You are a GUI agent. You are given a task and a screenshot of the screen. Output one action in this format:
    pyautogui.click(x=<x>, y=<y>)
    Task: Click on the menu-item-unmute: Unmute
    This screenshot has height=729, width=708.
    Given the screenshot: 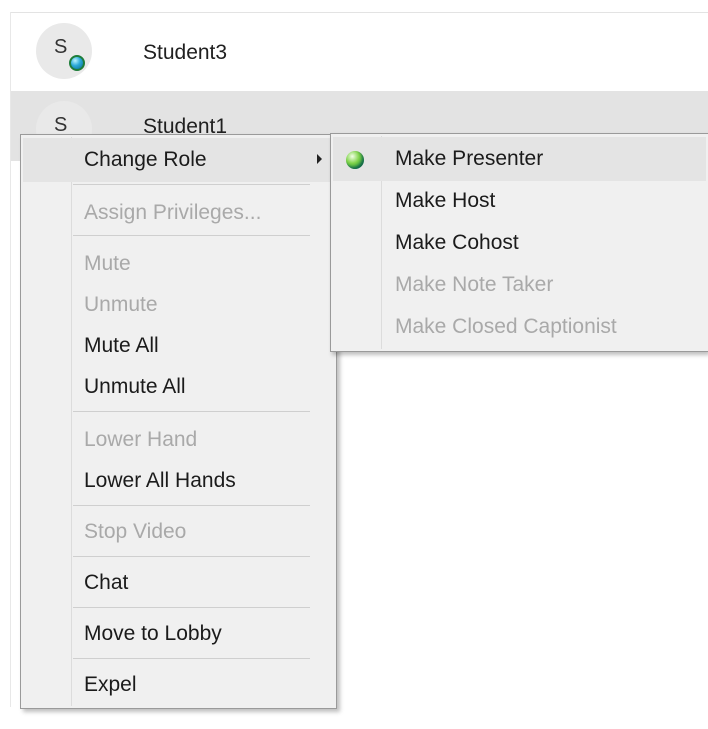 What is the action you would take?
    pyautogui.click(x=178, y=305)
    